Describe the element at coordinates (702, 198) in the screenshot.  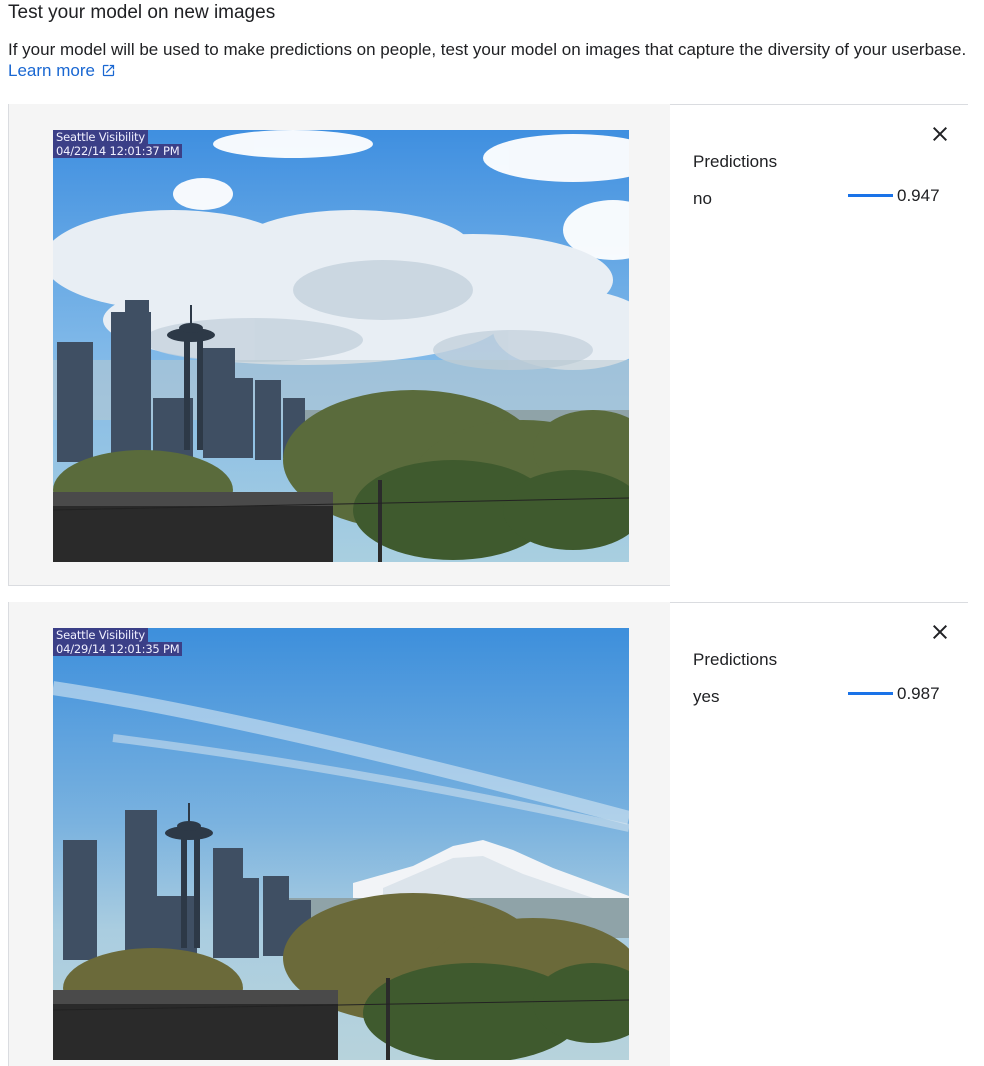
I see `prediction-label: no` at that location.